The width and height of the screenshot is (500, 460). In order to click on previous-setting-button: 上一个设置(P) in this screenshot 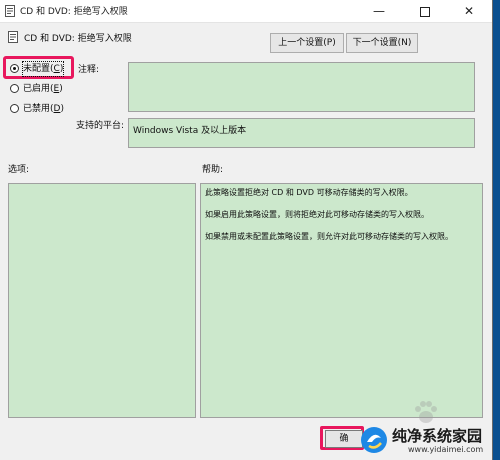, I will do `click(307, 43)`.